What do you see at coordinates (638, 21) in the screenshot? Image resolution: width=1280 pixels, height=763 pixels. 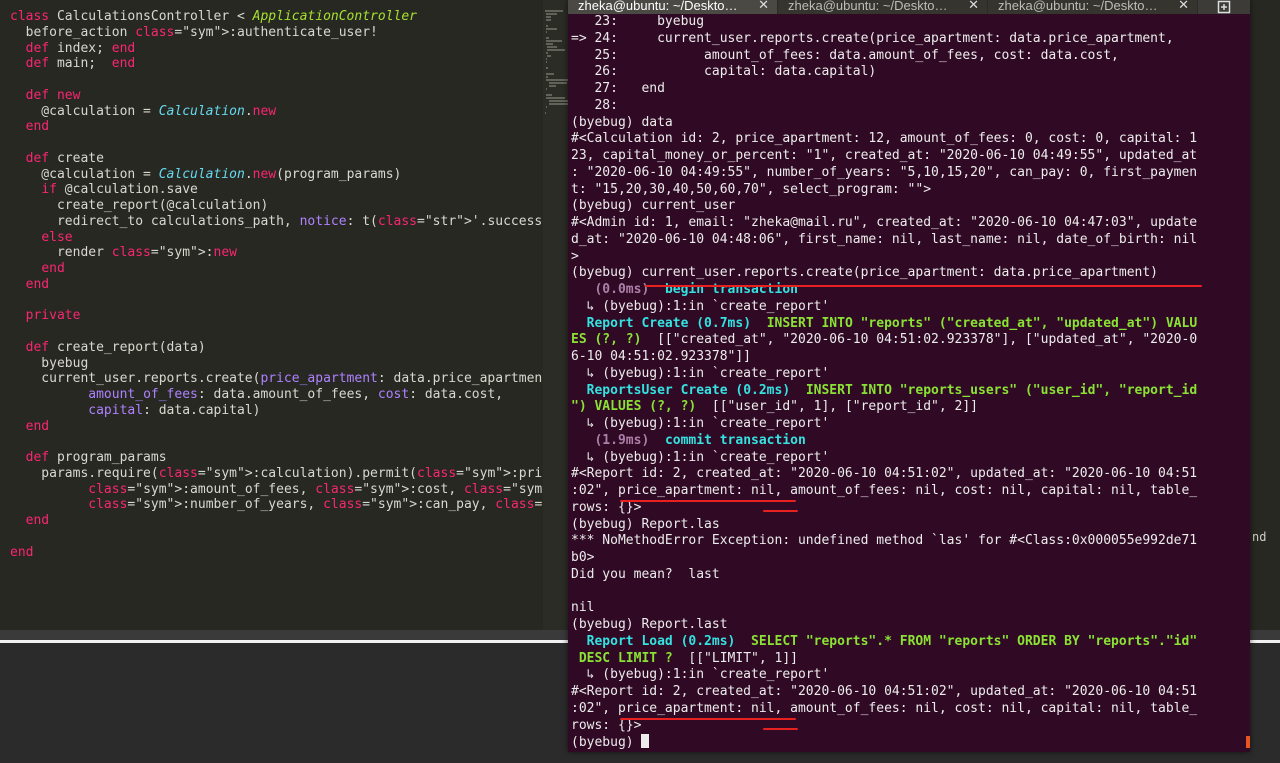 I see `terminal-line: 23: byebug` at bounding box center [638, 21].